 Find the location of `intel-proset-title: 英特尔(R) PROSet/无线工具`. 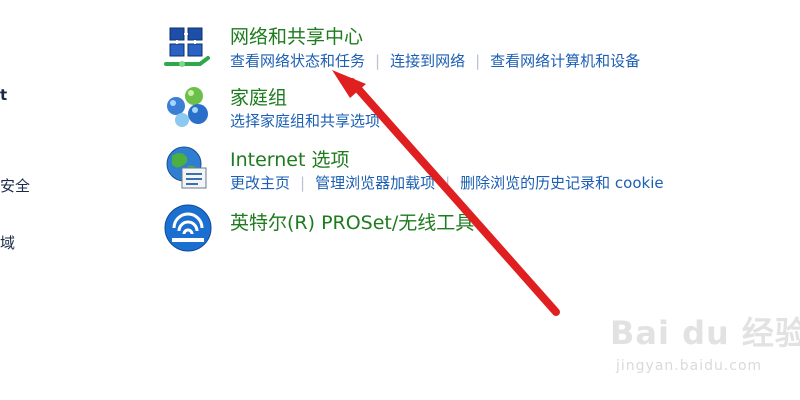

intel-proset-title: 英特尔(R) PROSet/无线工具 is located at coordinates (352, 221).